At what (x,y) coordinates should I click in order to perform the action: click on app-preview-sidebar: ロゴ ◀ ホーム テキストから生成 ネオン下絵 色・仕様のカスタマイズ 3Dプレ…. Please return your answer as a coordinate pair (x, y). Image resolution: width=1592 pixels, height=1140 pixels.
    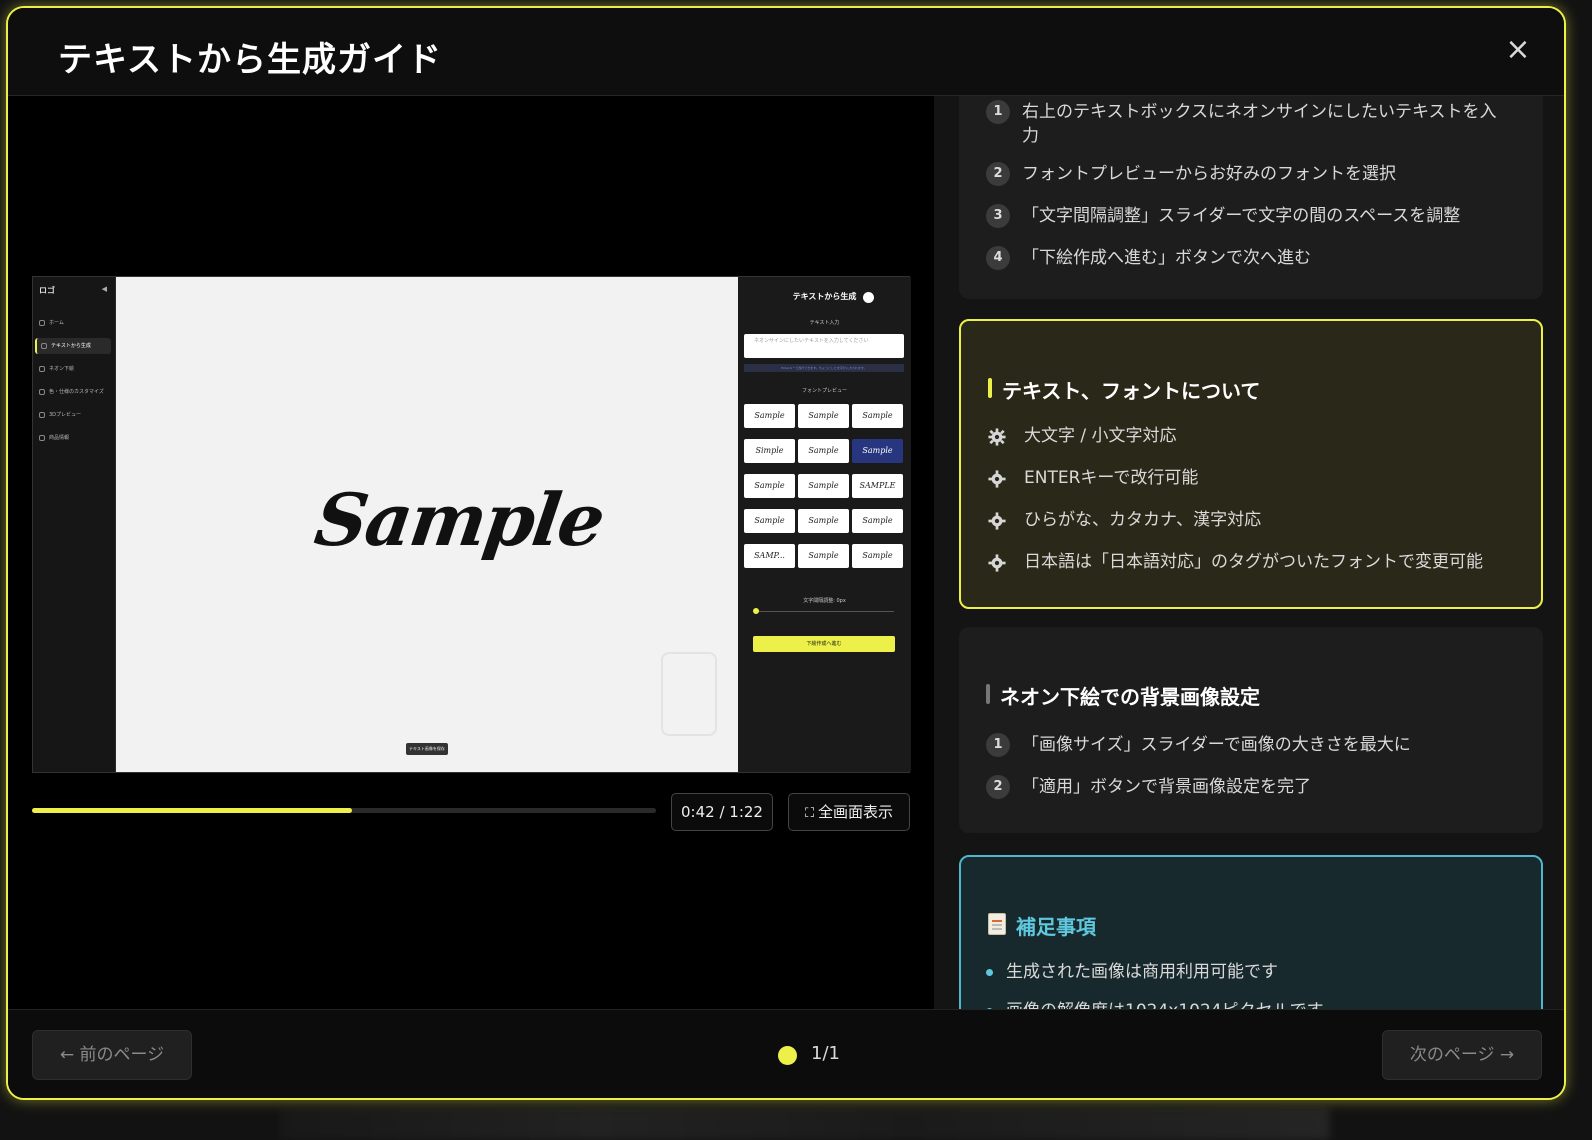
    Looking at the image, I should click on (74, 524).